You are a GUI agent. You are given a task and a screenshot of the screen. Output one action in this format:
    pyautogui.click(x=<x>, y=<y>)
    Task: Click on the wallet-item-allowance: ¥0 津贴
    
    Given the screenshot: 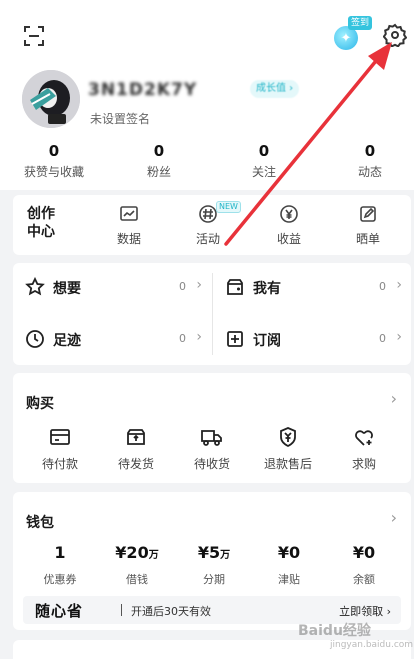 What is the action you would take?
    pyautogui.click(x=289, y=565)
    